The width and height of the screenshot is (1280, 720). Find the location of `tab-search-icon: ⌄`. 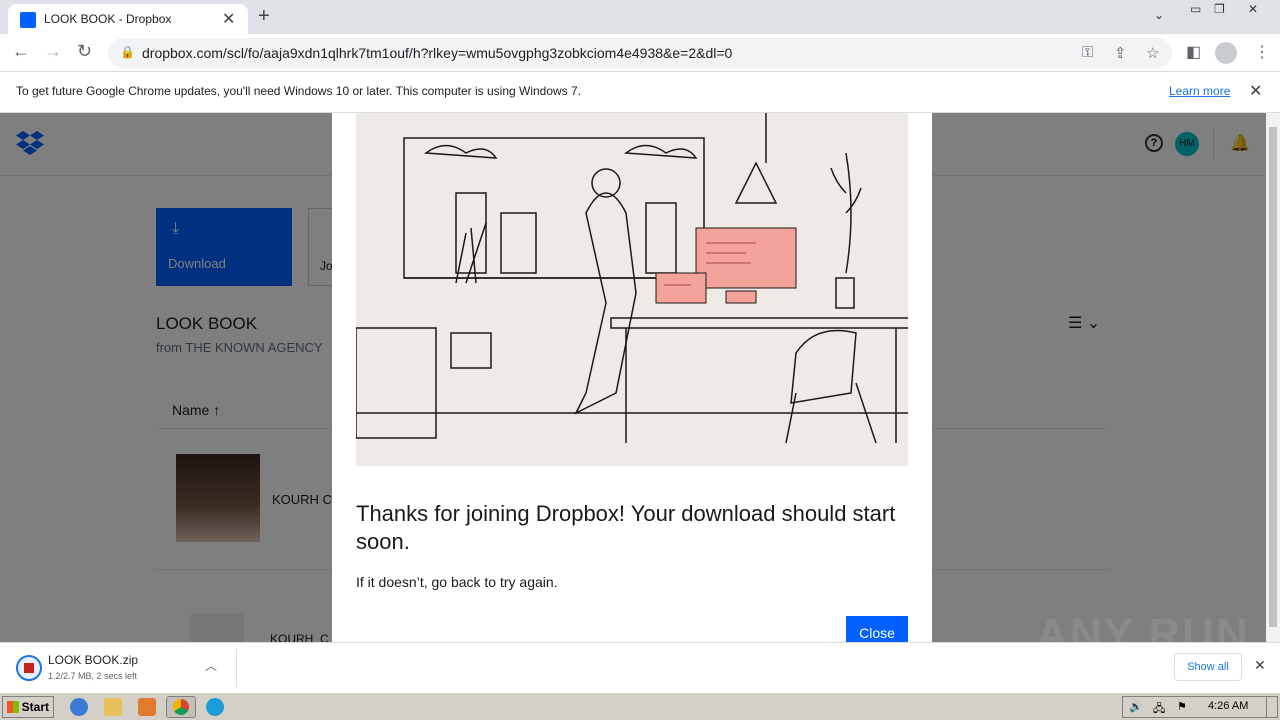

tab-search-icon: ⌄ is located at coordinates (1159, 15).